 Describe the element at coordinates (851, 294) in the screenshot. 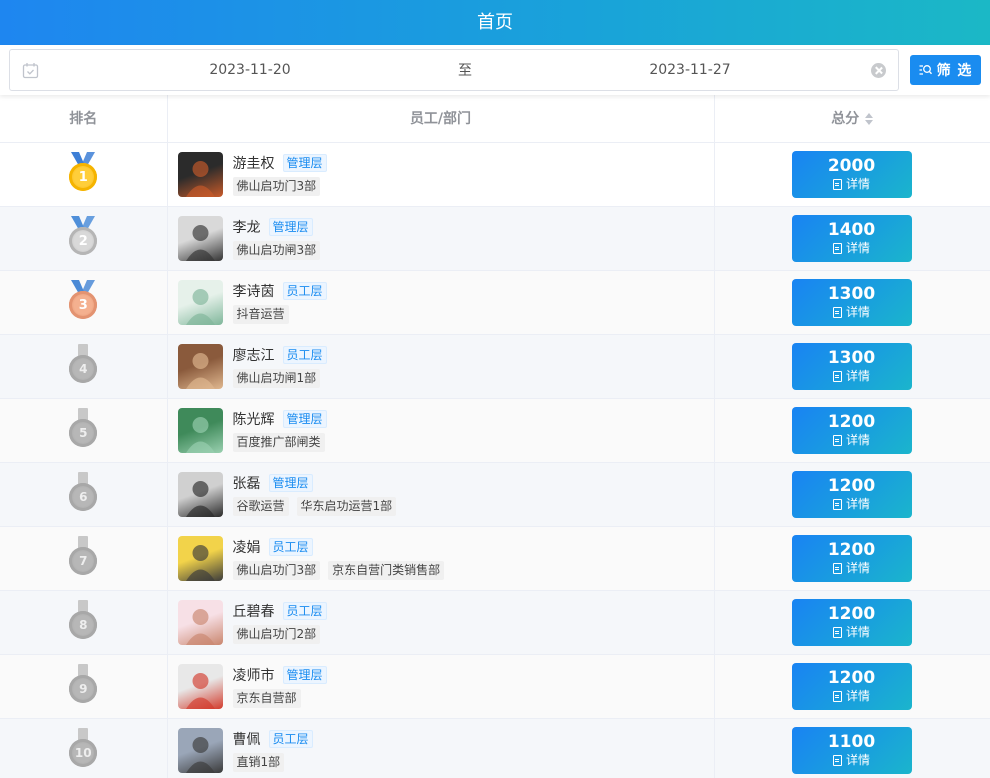

I see `total-score: 1300` at that location.